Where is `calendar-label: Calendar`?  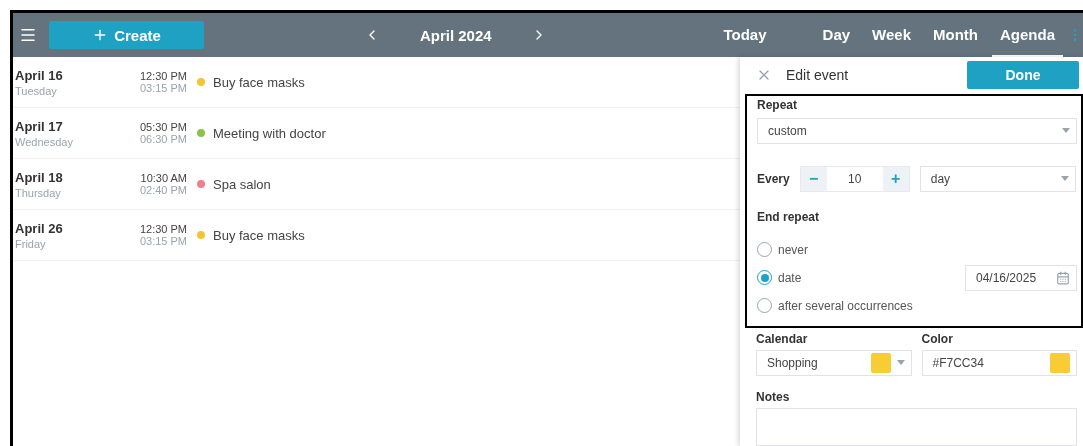
calendar-label: Calendar is located at coordinates (782, 338).